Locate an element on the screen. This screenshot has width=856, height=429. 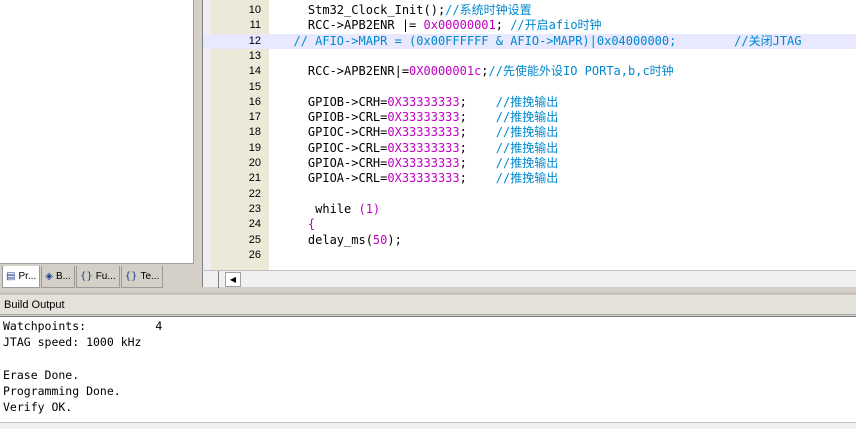
code-line: 25 delay_ms(50); is located at coordinates (529, 240).